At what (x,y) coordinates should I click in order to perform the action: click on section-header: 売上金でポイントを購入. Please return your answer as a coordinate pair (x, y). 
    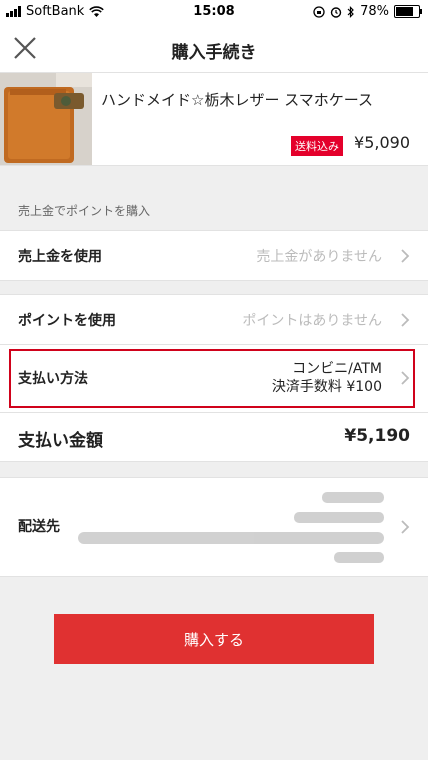
    Looking at the image, I should click on (214, 198).